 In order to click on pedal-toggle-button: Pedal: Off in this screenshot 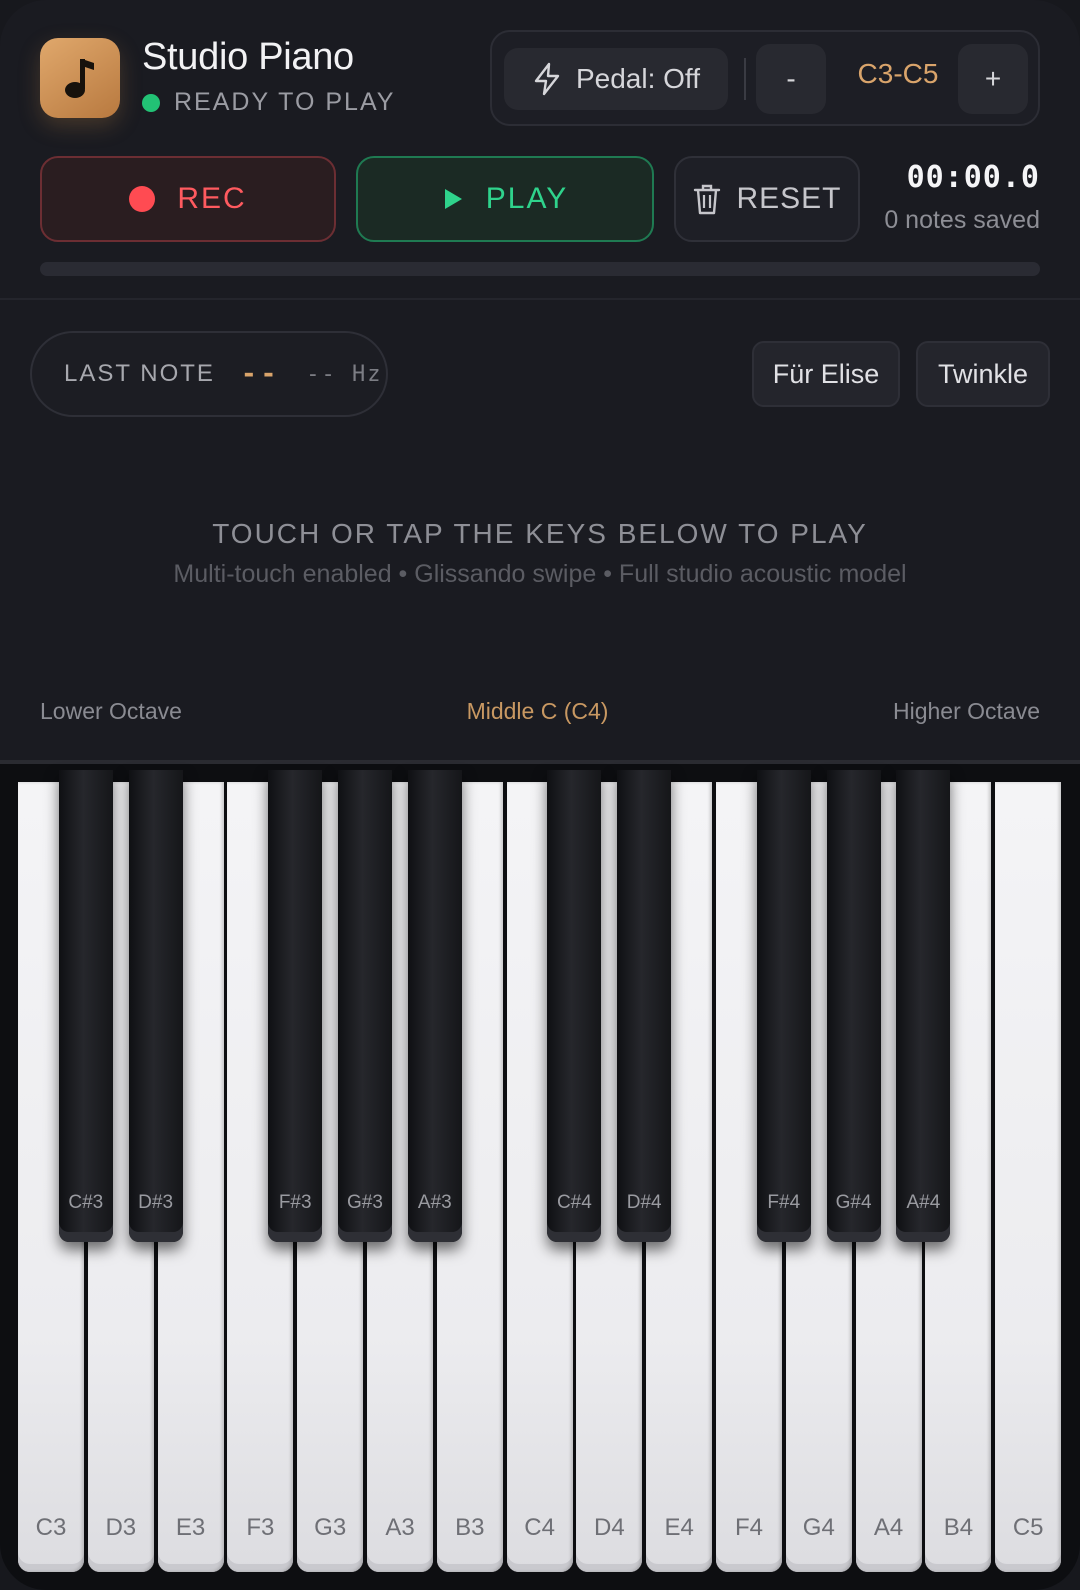, I will do `click(616, 79)`.